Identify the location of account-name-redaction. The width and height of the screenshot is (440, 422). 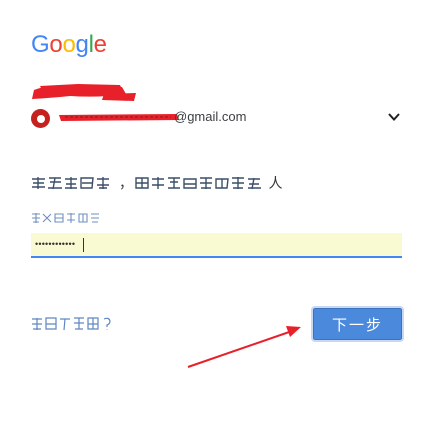
(84, 92).